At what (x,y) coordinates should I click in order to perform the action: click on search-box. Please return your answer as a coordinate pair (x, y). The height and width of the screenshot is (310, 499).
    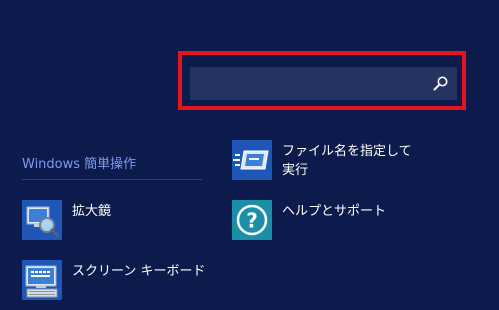
    Looking at the image, I should click on (323, 83).